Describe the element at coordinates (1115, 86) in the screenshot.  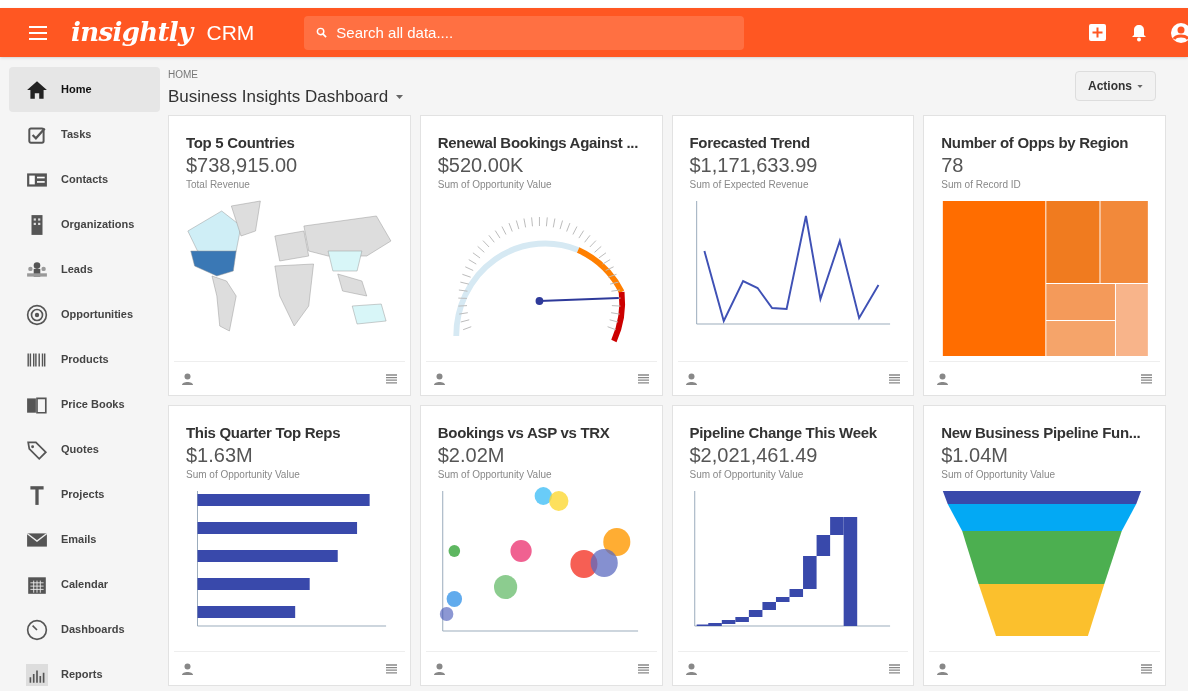
I see `actions-button: Actions` at that location.